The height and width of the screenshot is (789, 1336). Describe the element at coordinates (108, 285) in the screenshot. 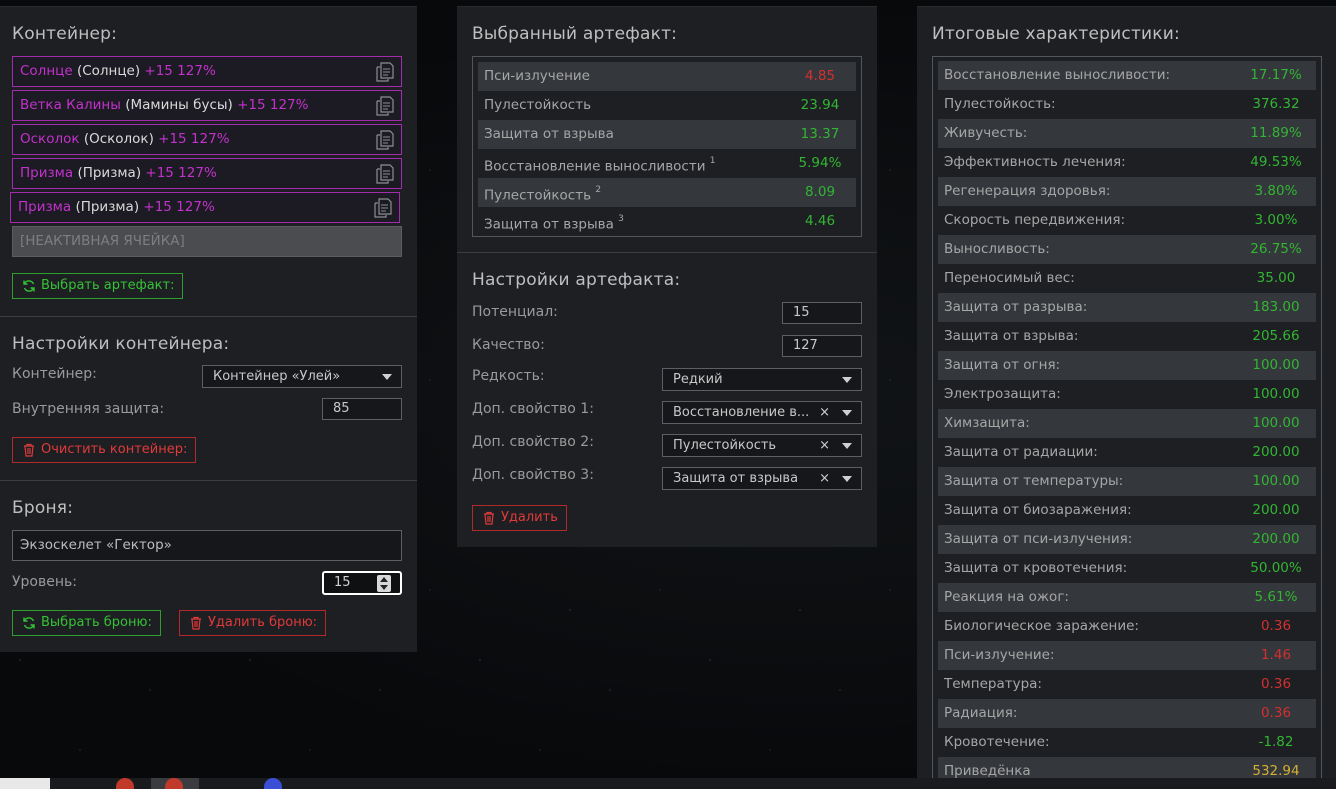

I see `choose-artifact-label: Выбрать артефакт:` at that location.